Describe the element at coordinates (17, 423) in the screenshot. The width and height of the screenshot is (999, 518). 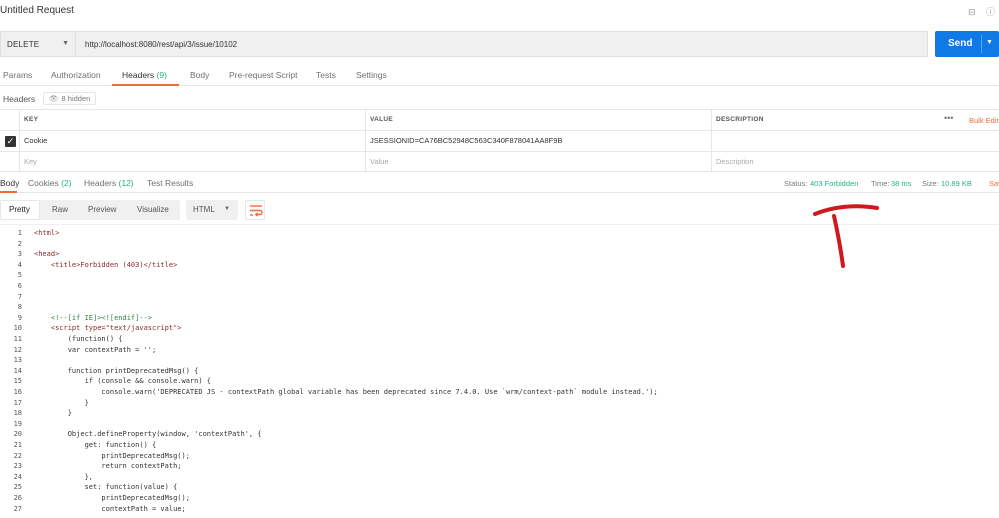
I see `line-number: 19` at that location.